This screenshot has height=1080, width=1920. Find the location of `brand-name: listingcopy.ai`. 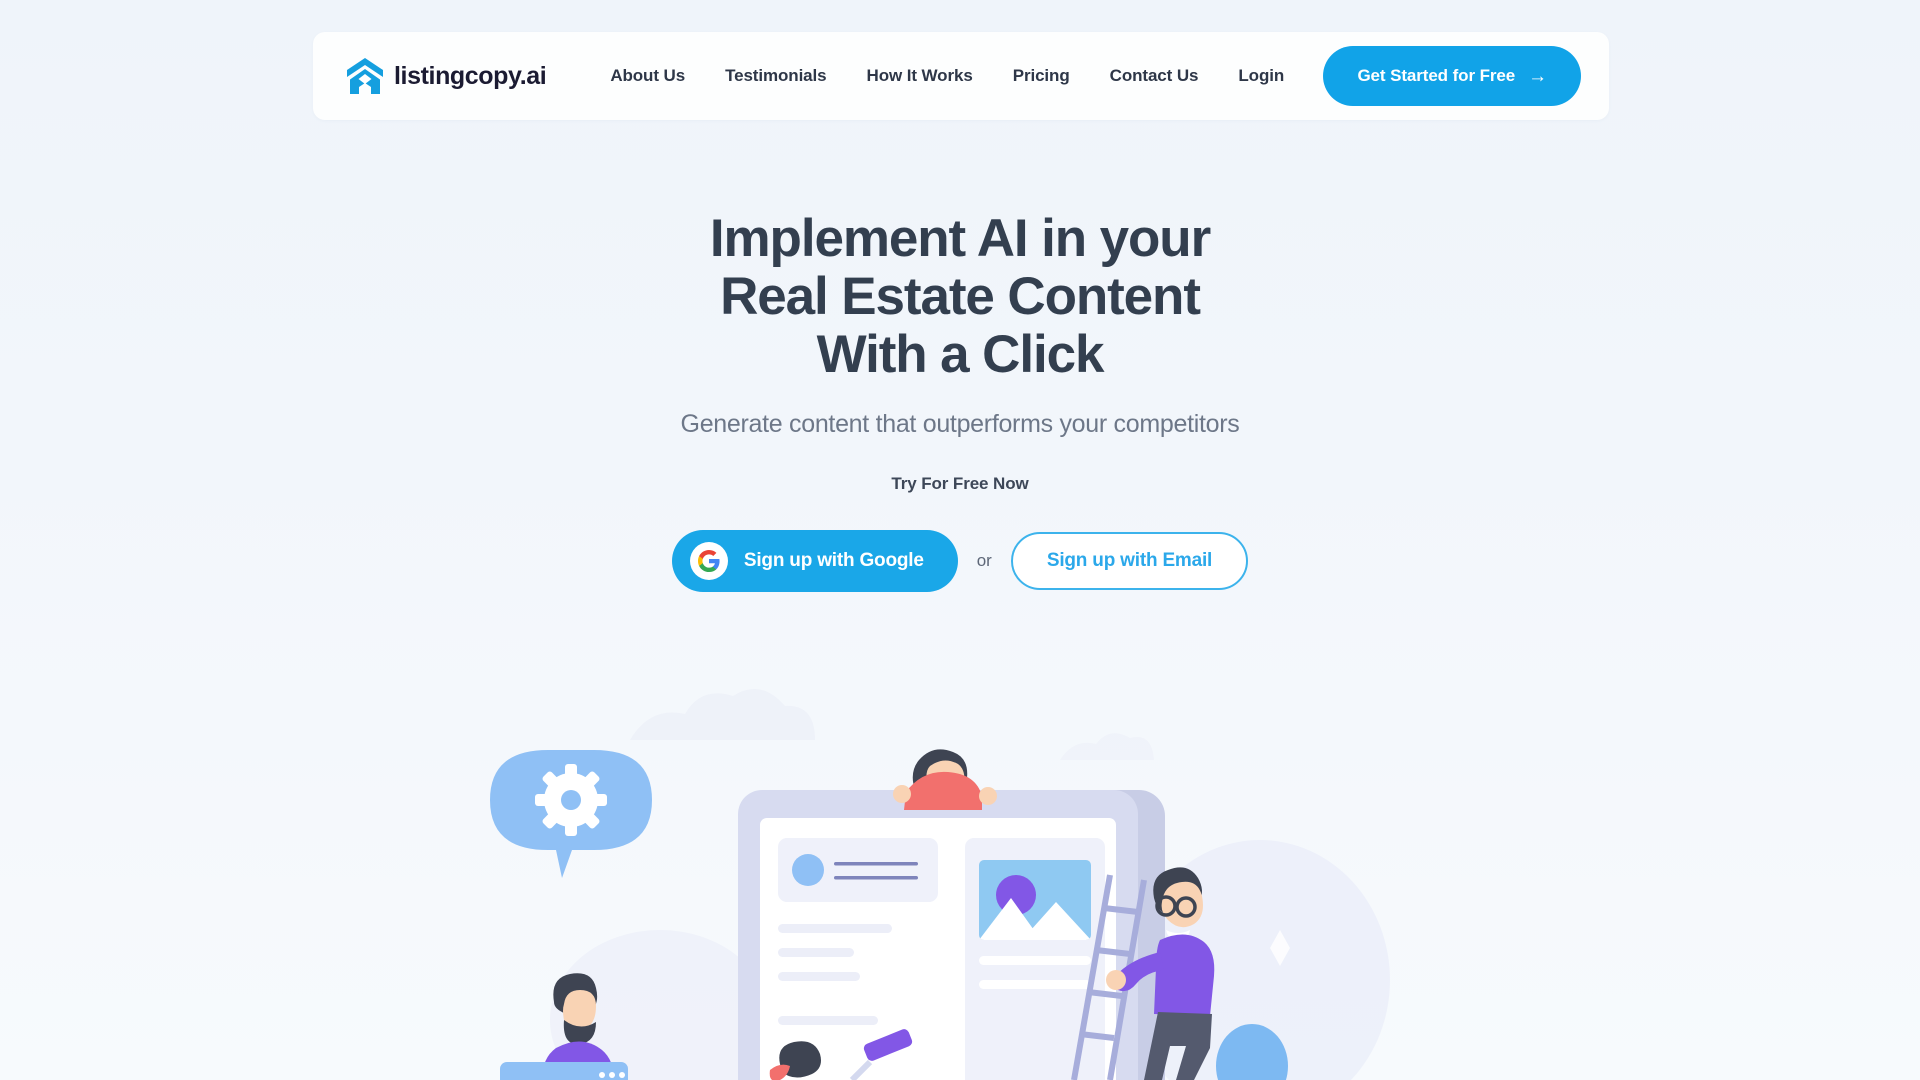

brand-name: listingcopy.ai is located at coordinates (470, 75).